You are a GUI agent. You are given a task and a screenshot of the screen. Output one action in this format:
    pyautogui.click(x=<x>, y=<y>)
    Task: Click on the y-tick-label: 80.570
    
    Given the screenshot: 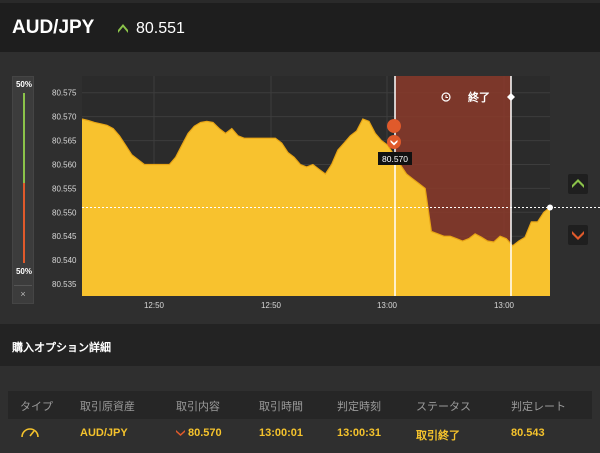 What is the action you would take?
    pyautogui.click(x=64, y=117)
    